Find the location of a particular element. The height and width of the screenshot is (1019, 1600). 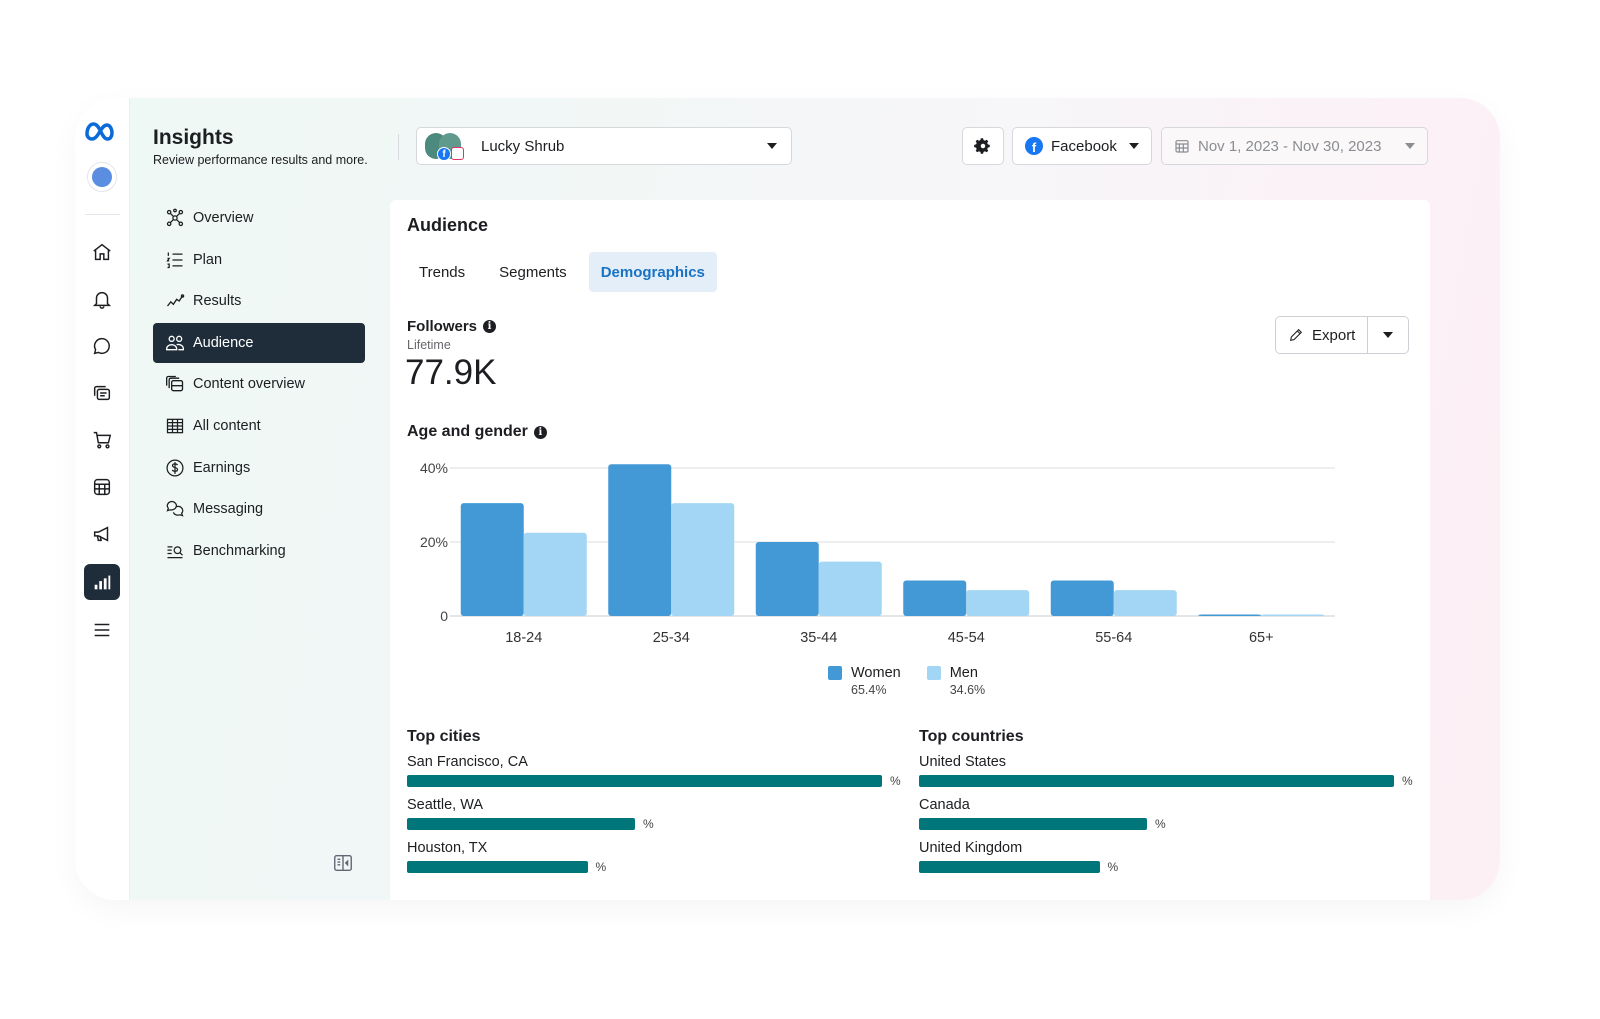

rail-planner is located at coordinates (102, 487).